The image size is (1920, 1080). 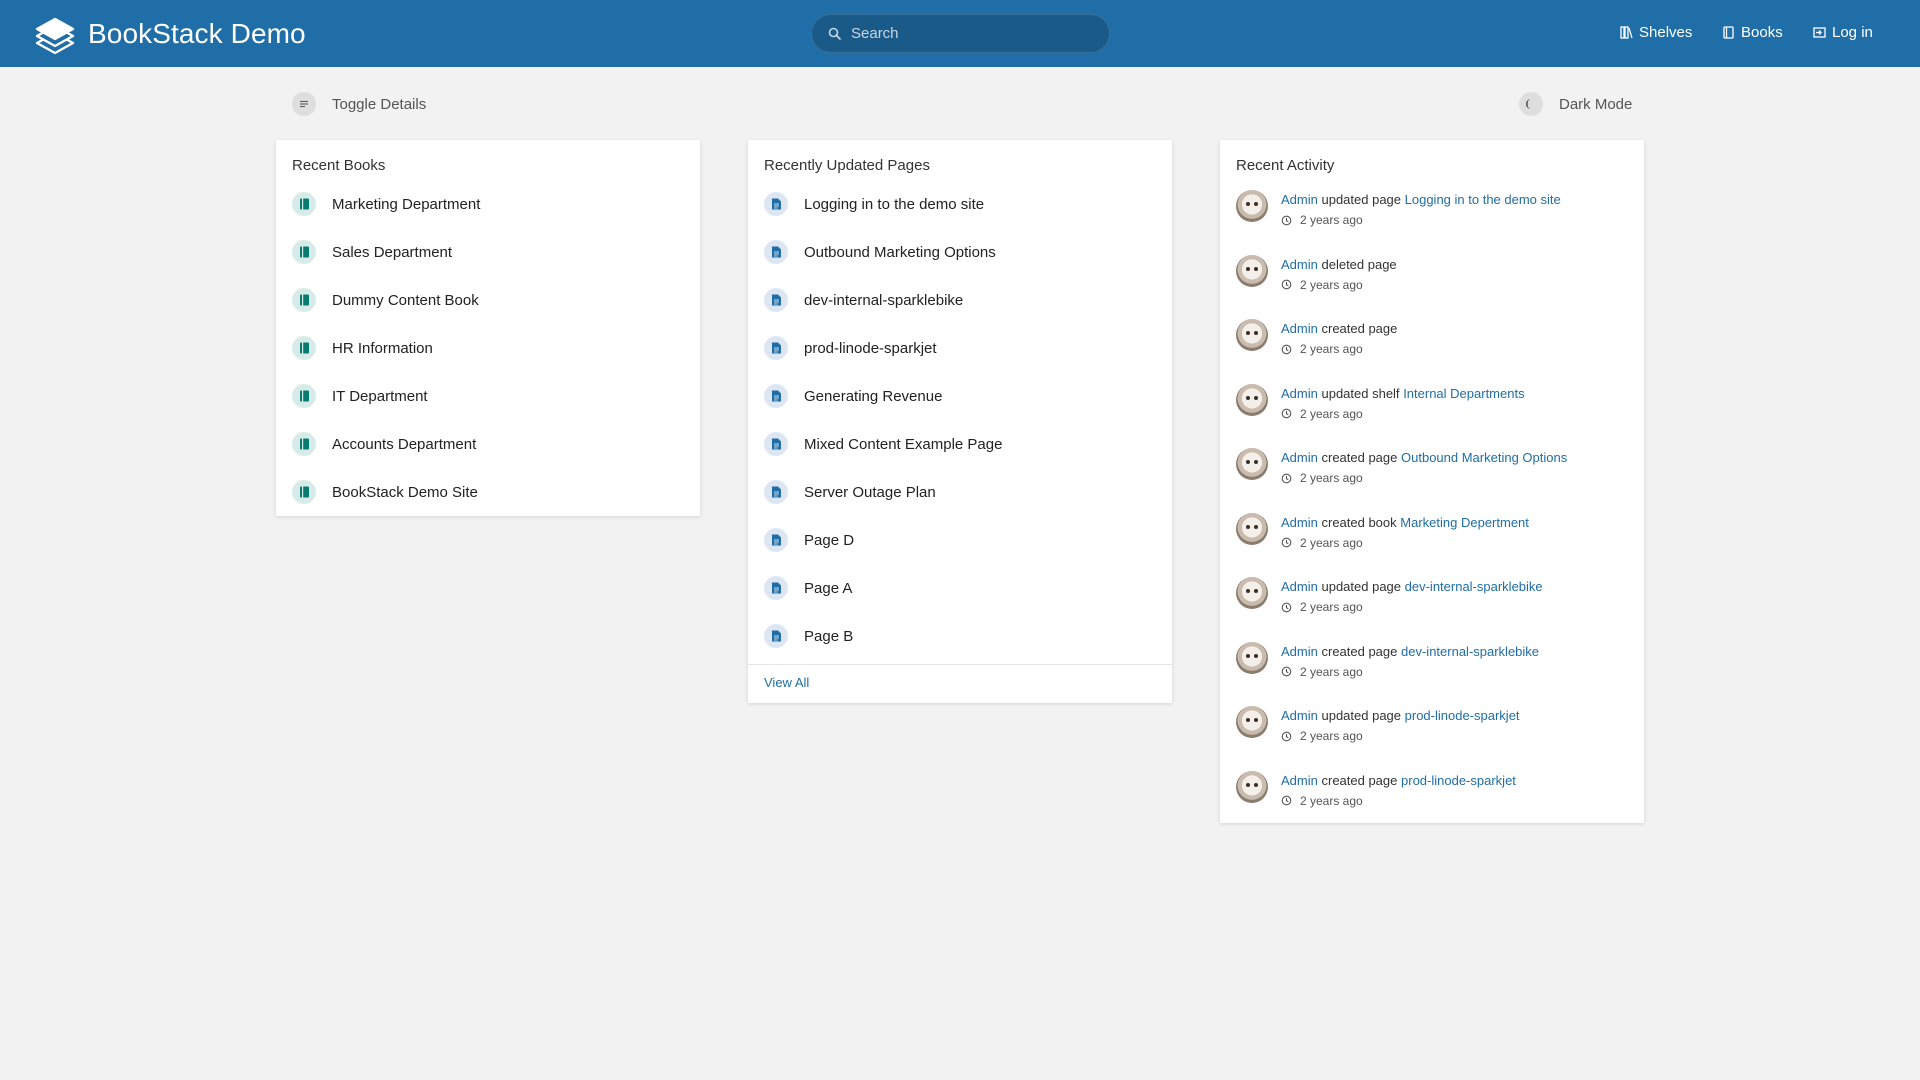 What do you see at coordinates (960, 540) in the screenshot?
I see `page-item: Page D` at bounding box center [960, 540].